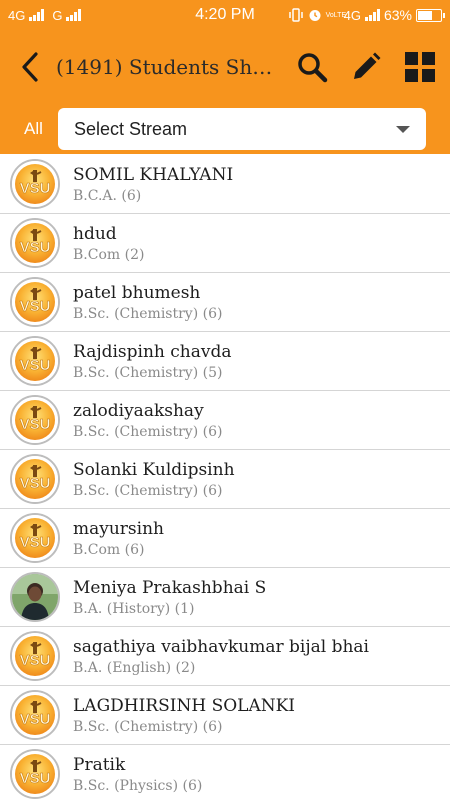 Image resolution: width=450 pixels, height=800 pixels. What do you see at coordinates (170, 587) in the screenshot?
I see `student-name: Meniya Prakashbhai S` at bounding box center [170, 587].